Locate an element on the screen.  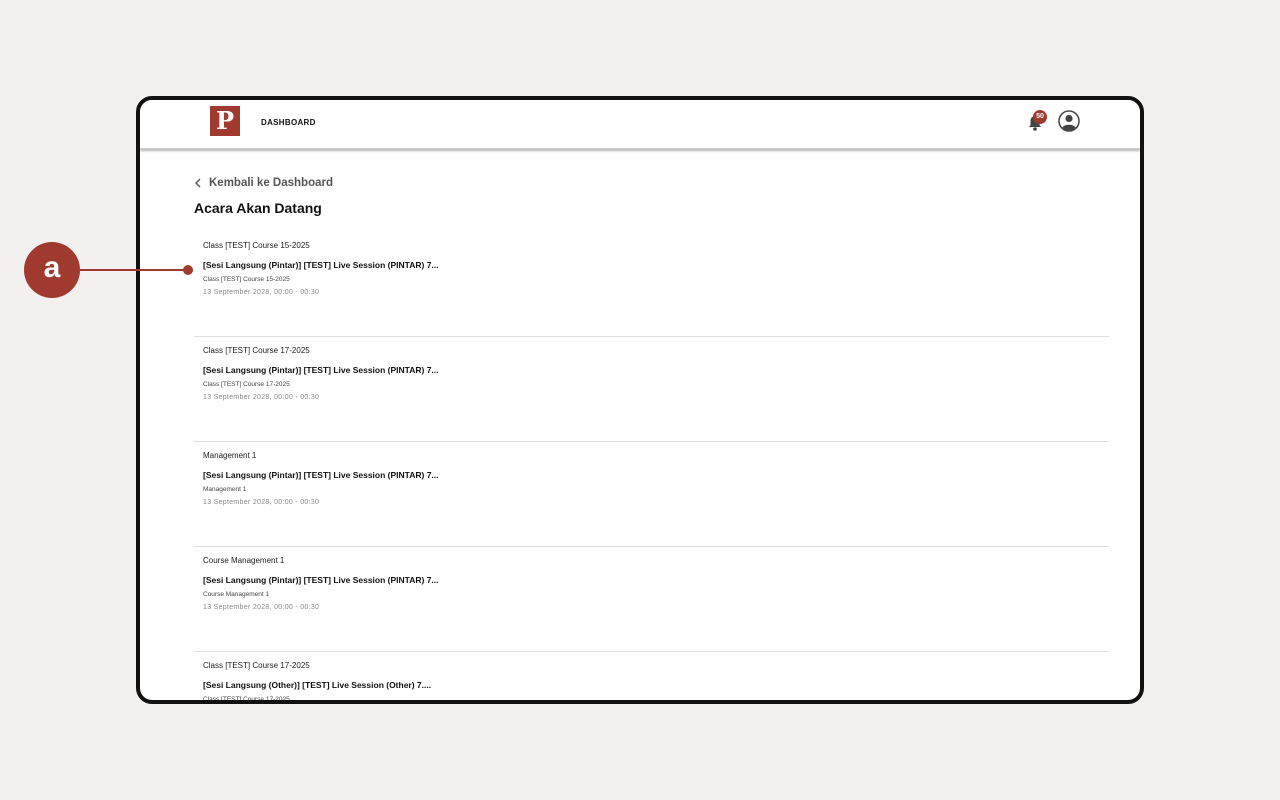
brand-logo: P is located at coordinates (225, 121).